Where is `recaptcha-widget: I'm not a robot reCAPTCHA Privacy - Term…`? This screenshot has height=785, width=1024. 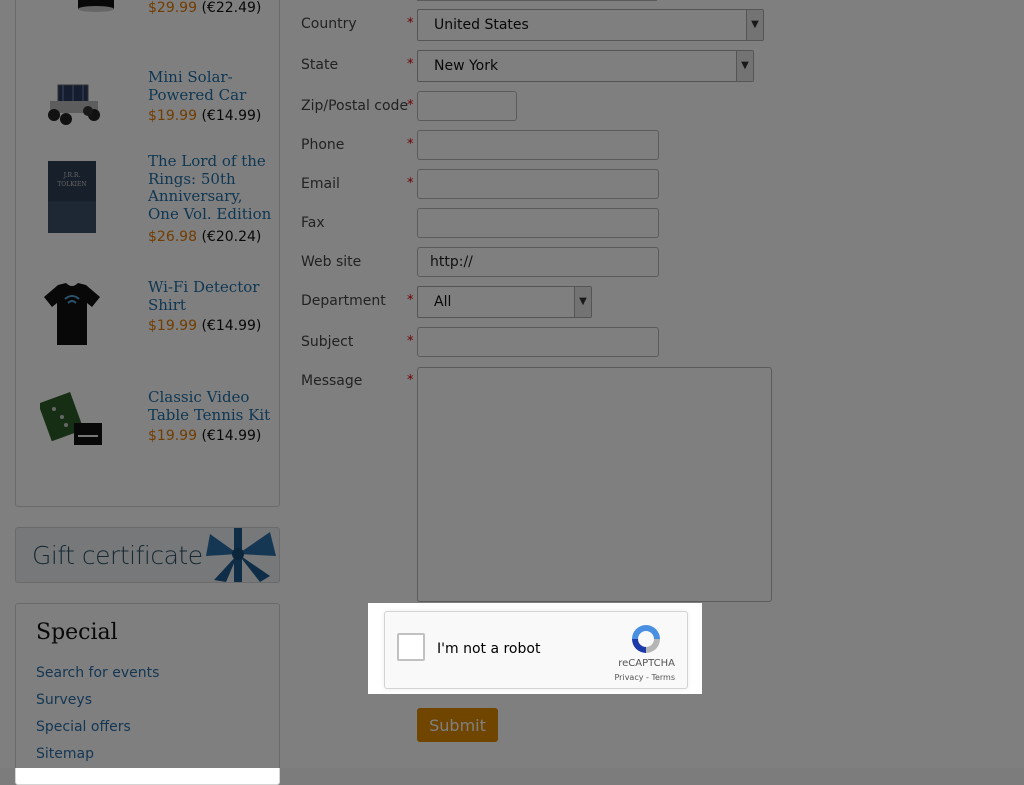 recaptcha-widget: I'm not a robot reCAPTCHA Privacy - Term… is located at coordinates (536, 650).